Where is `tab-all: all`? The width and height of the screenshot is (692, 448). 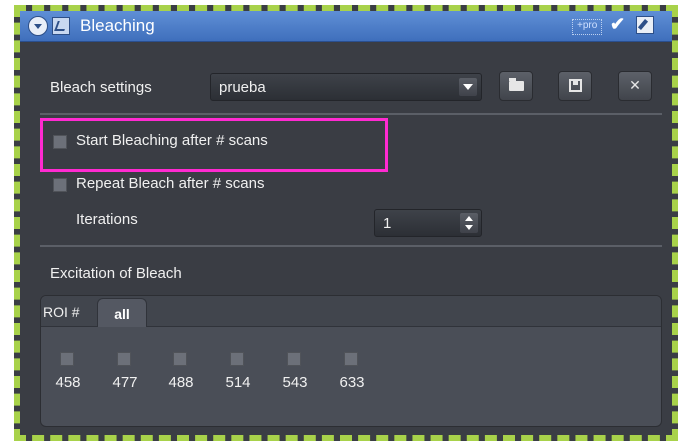
tab-all: all is located at coordinates (122, 312).